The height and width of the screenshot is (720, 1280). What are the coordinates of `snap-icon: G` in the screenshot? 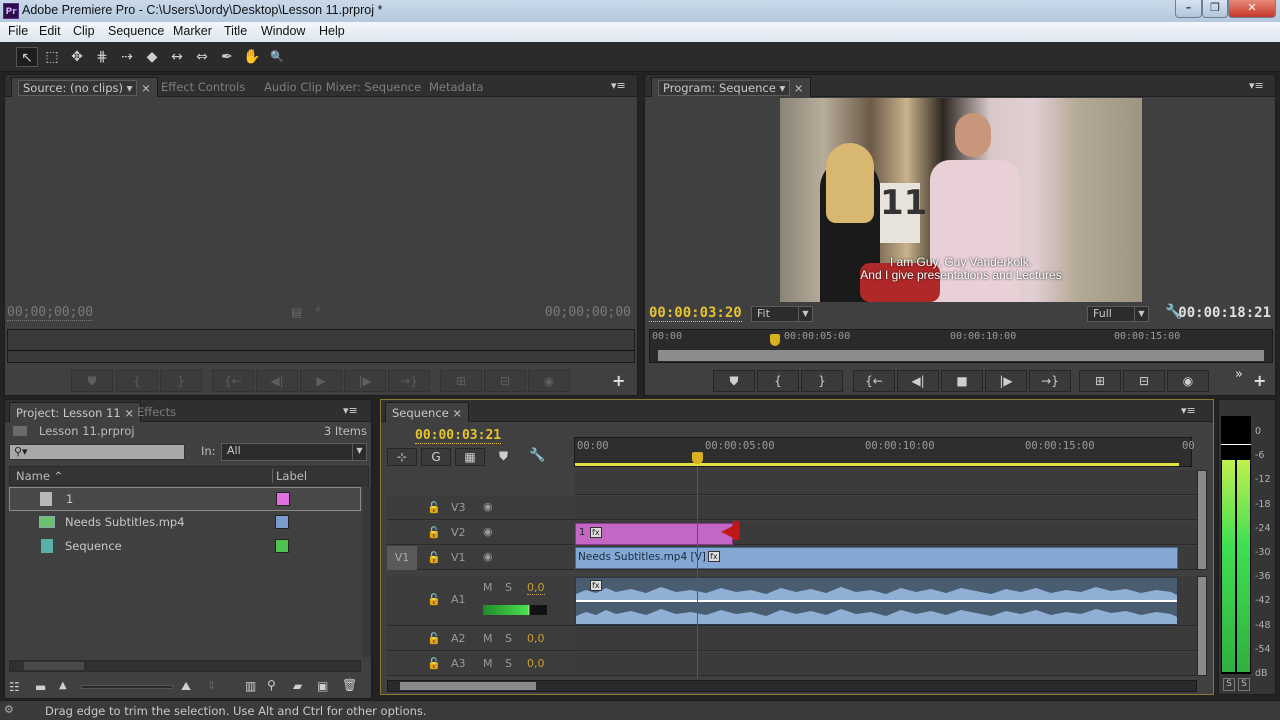 It's located at (436, 457).